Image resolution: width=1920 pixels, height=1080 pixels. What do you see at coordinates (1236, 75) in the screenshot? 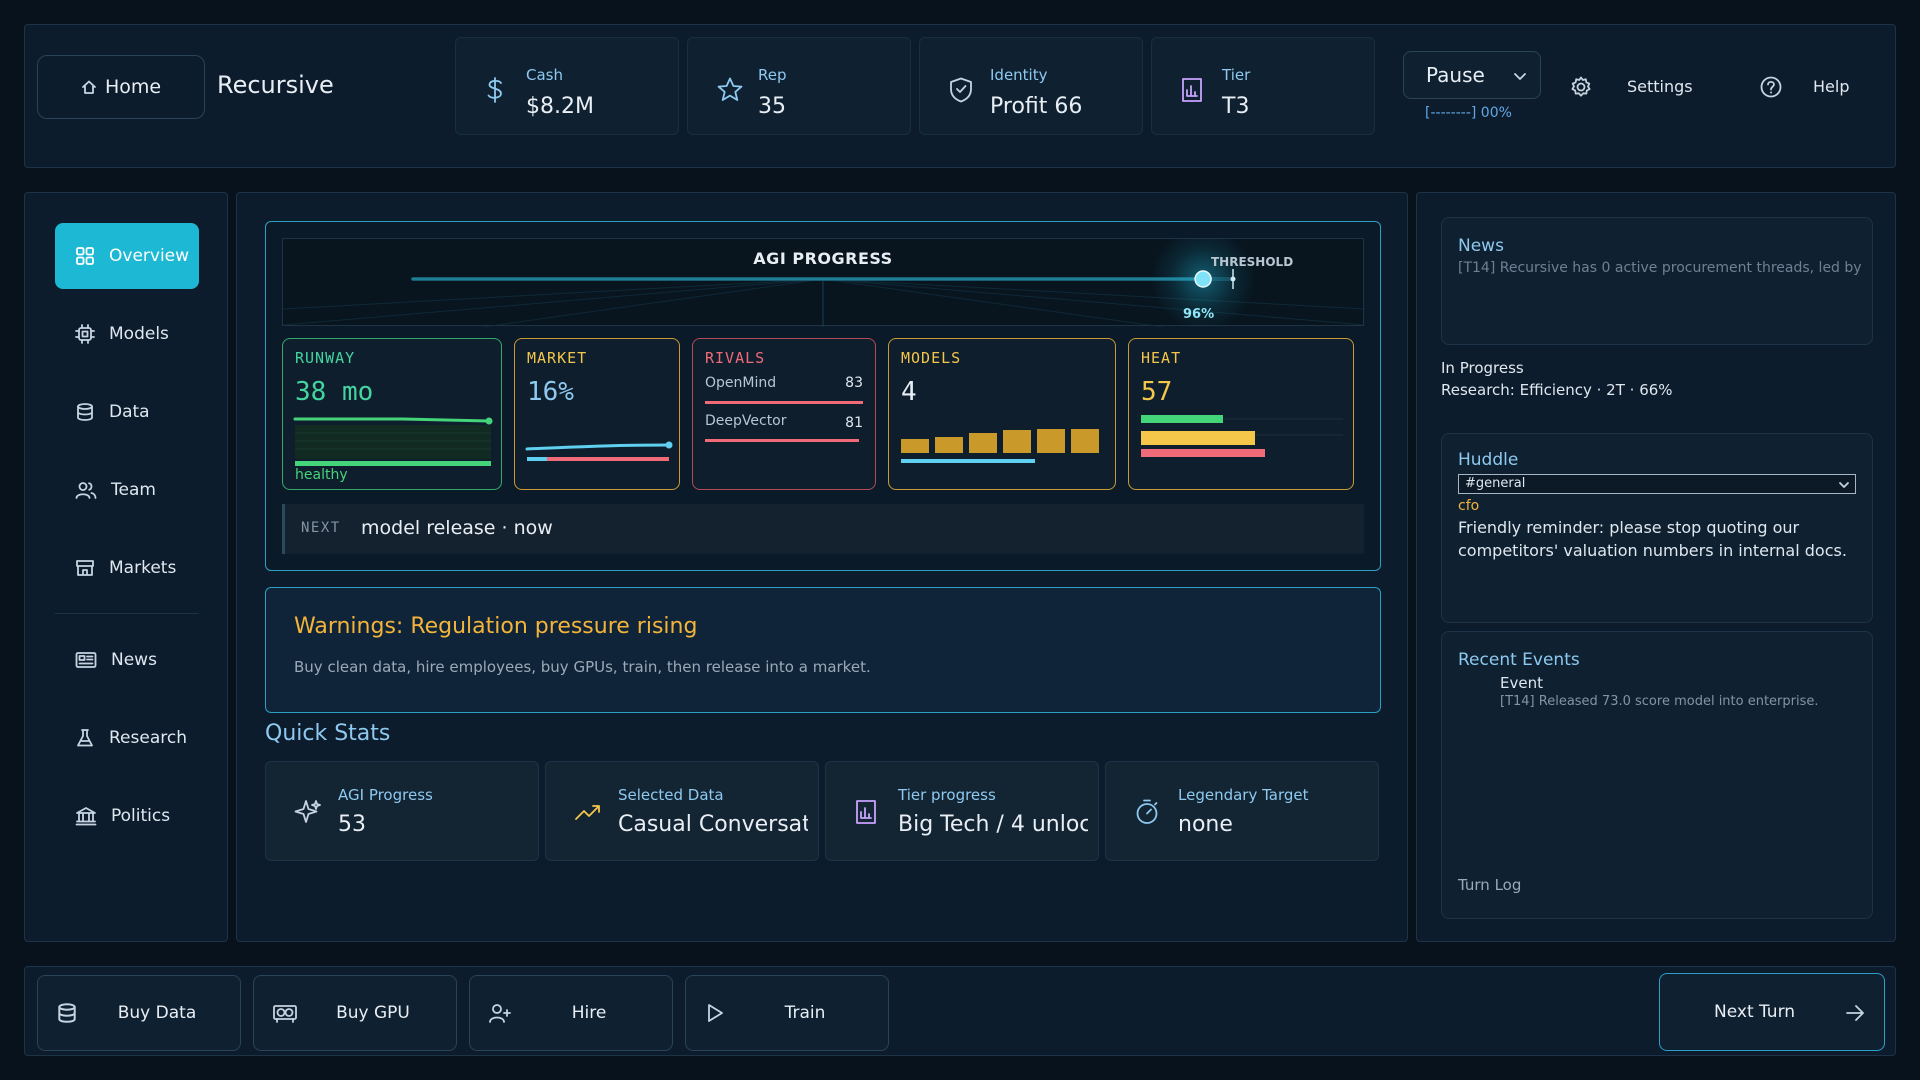
I see `stat-label: Tier` at bounding box center [1236, 75].